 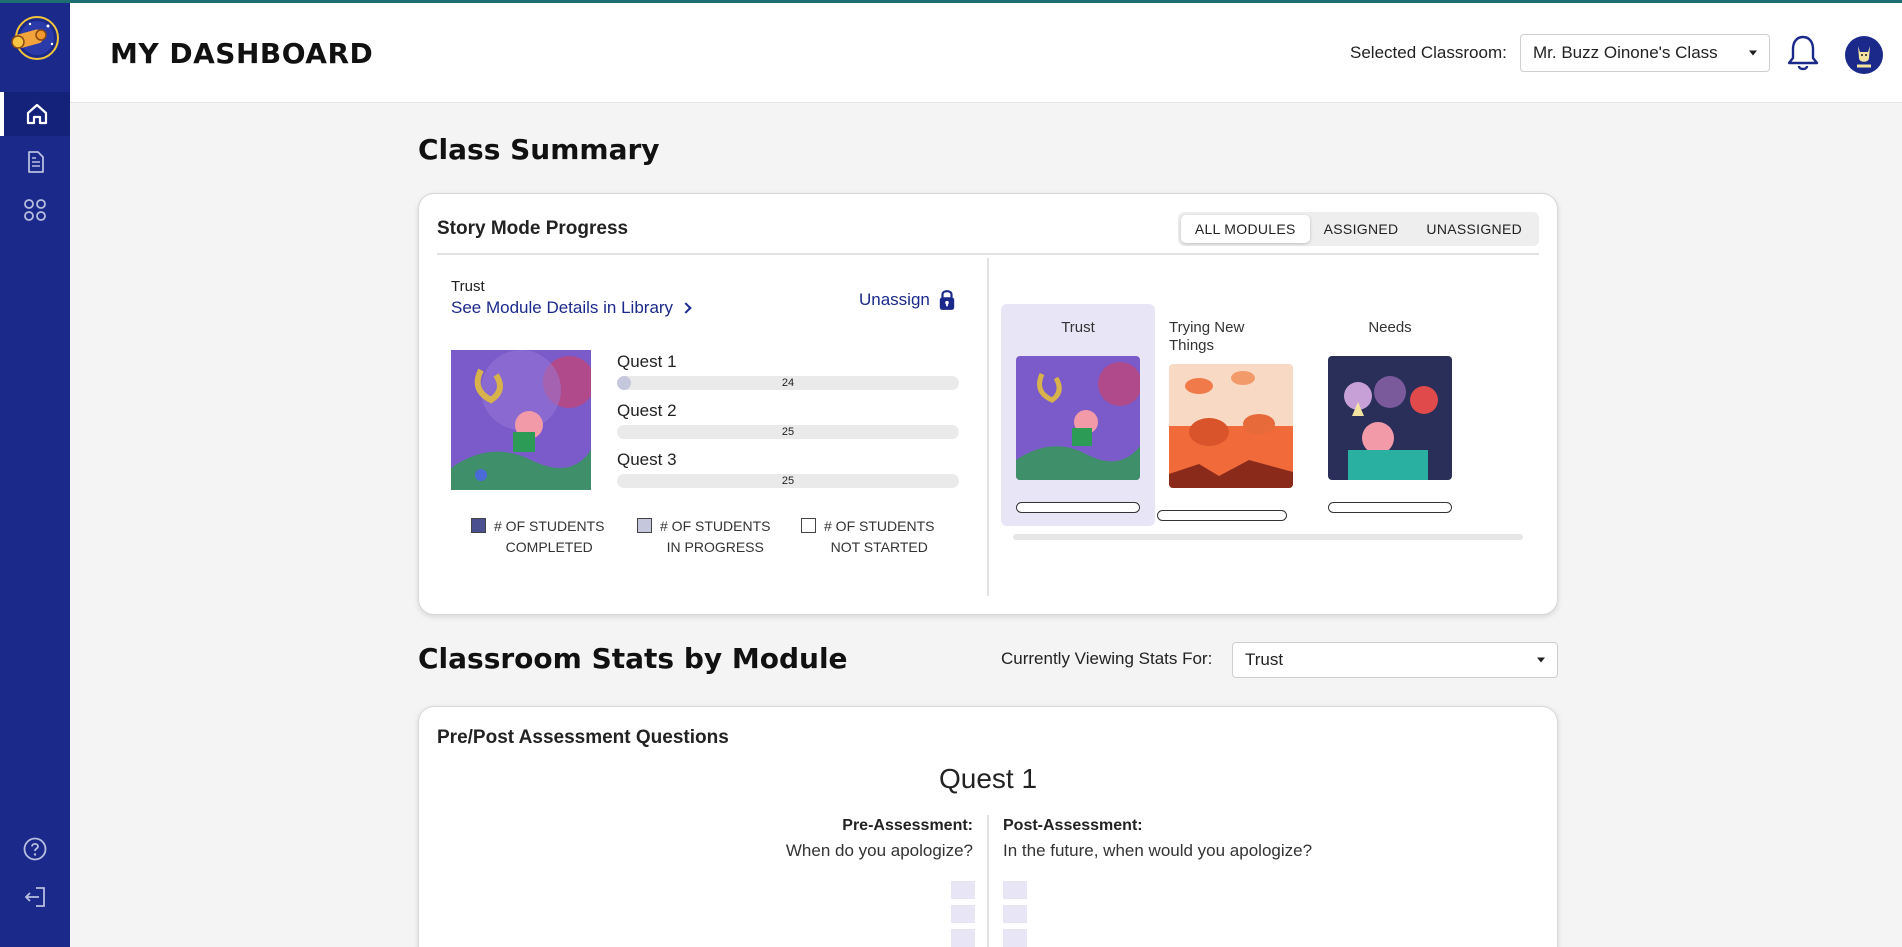 I want to click on pre-assessment-label: Pre-Assessment:, so click(x=907, y=825).